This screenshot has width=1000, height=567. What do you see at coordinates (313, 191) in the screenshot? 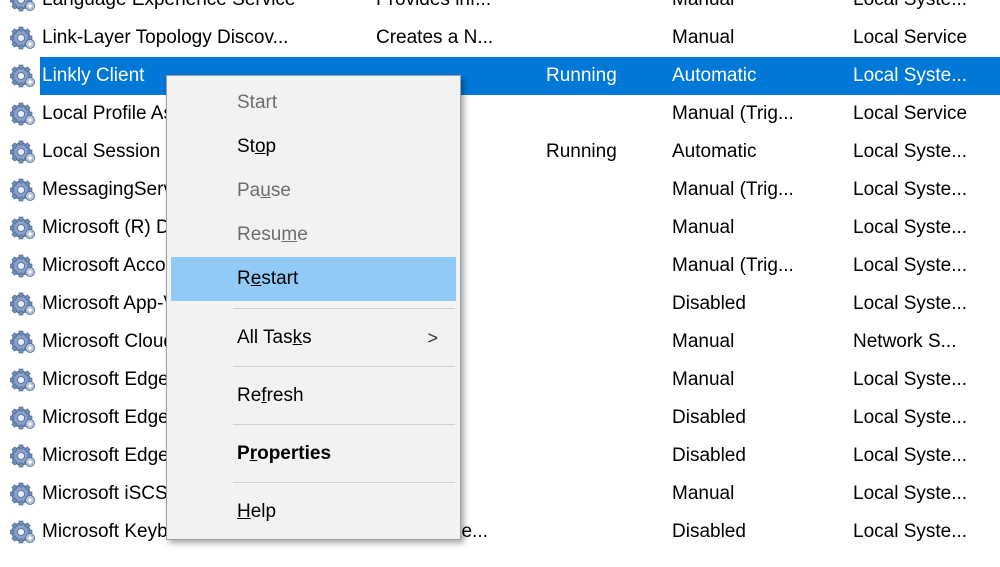
I see `menu-item-pause: Pause` at bounding box center [313, 191].